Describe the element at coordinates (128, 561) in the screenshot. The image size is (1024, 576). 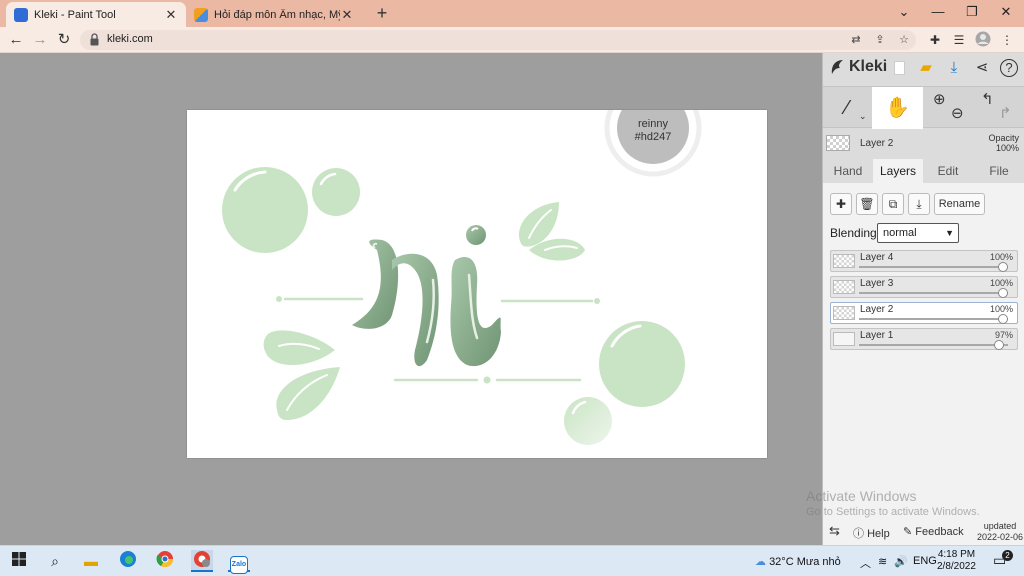
I see `edge-icon` at that location.